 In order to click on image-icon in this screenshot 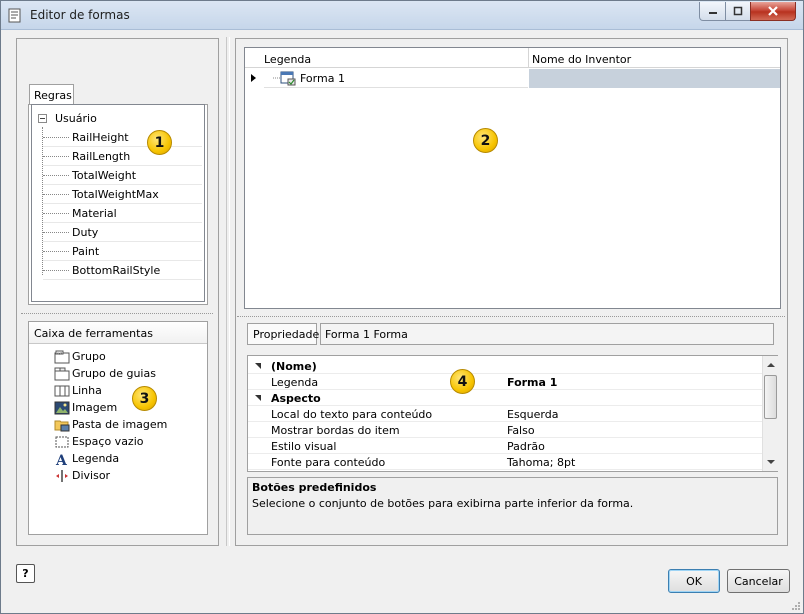, I will do `click(62, 407)`.